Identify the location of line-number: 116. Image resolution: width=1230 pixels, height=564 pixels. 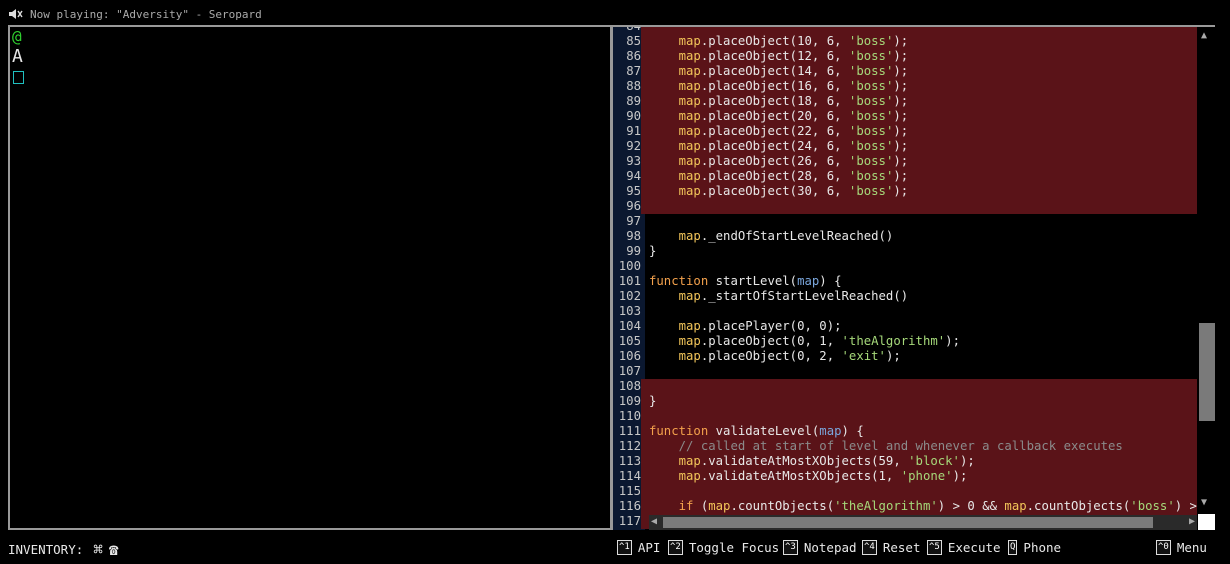
(627, 506).